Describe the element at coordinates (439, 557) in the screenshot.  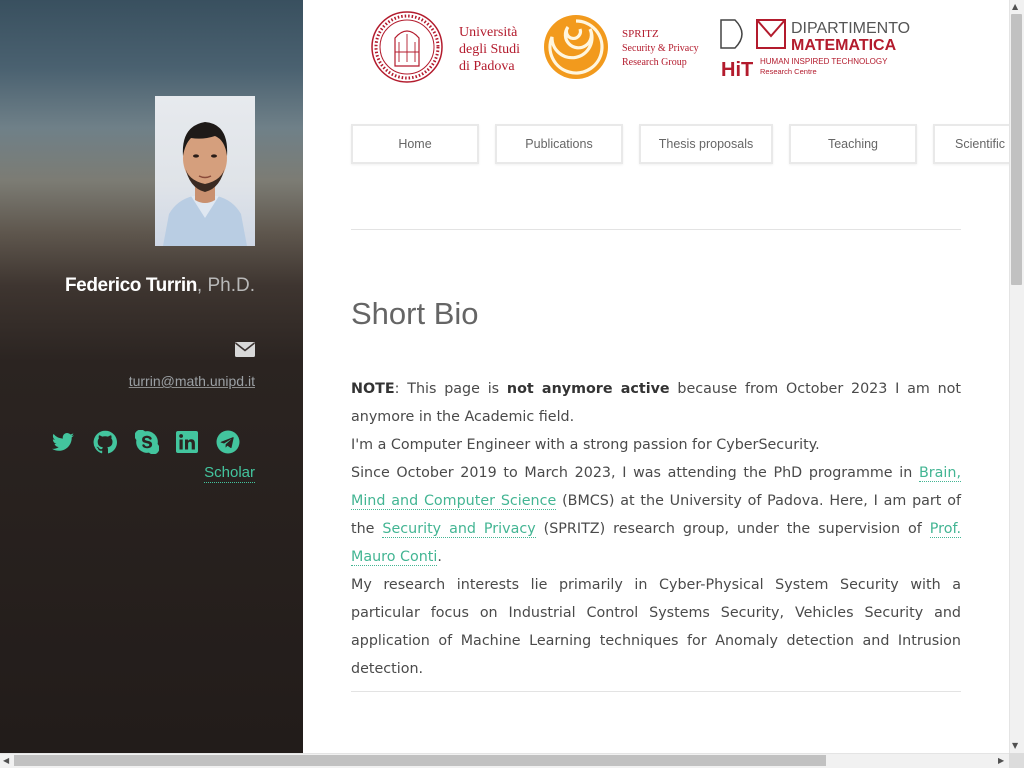
I see `phd-text-d: .` at that location.